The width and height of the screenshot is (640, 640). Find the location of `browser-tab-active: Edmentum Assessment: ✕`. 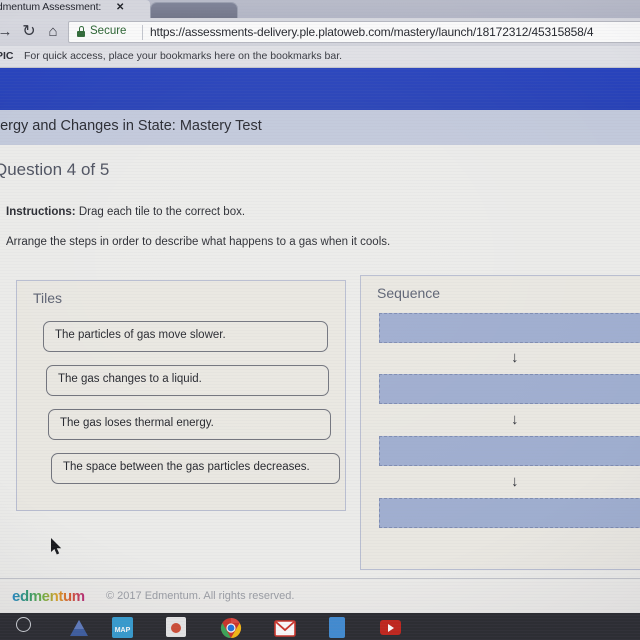

browser-tab-active: Edmentum Assessment: ✕ is located at coordinates (75, 9).